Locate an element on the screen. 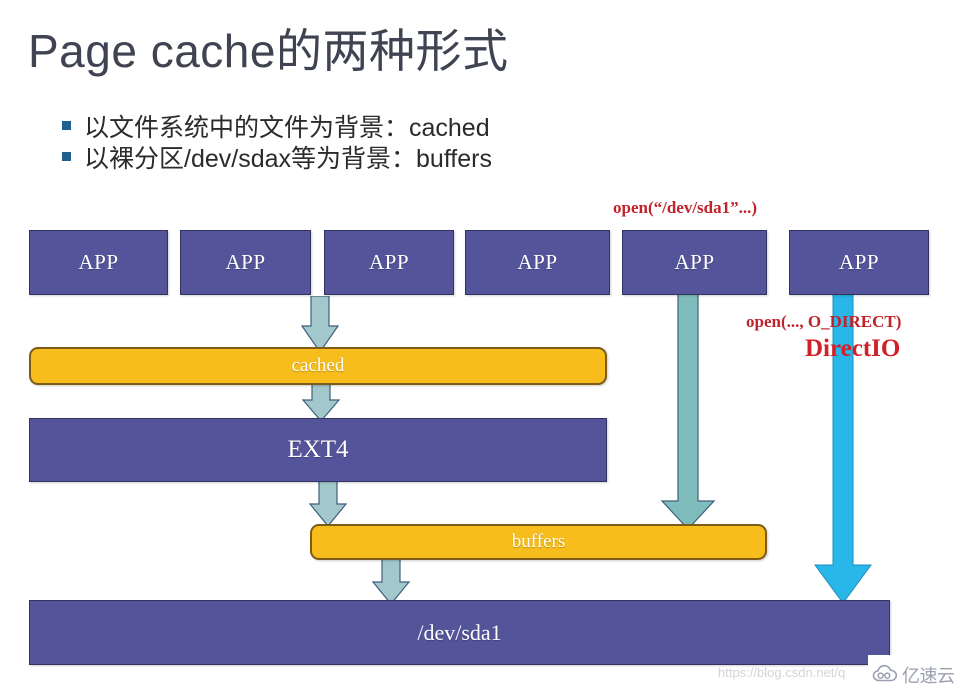  device-layer-label: /dev/sda1 is located at coordinates (459, 632).